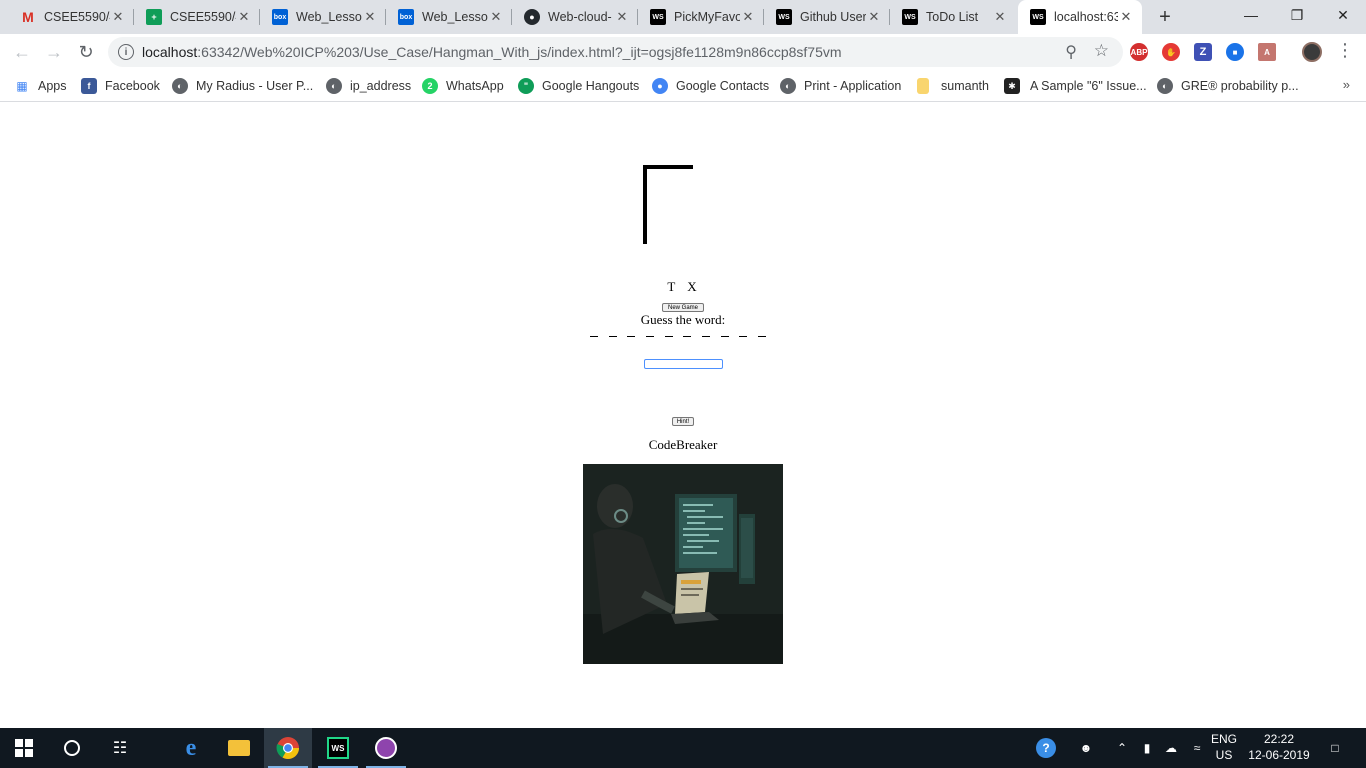 The height and width of the screenshot is (768, 1366). What do you see at coordinates (1165, 17) in the screenshot?
I see `new-tab-button: +` at bounding box center [1165, 17].